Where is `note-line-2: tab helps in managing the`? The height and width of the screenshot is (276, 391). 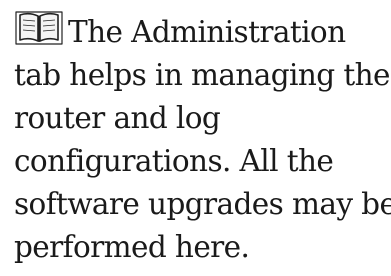 note-line-2: tab helps in managing the is located at coordinates (202, 75).